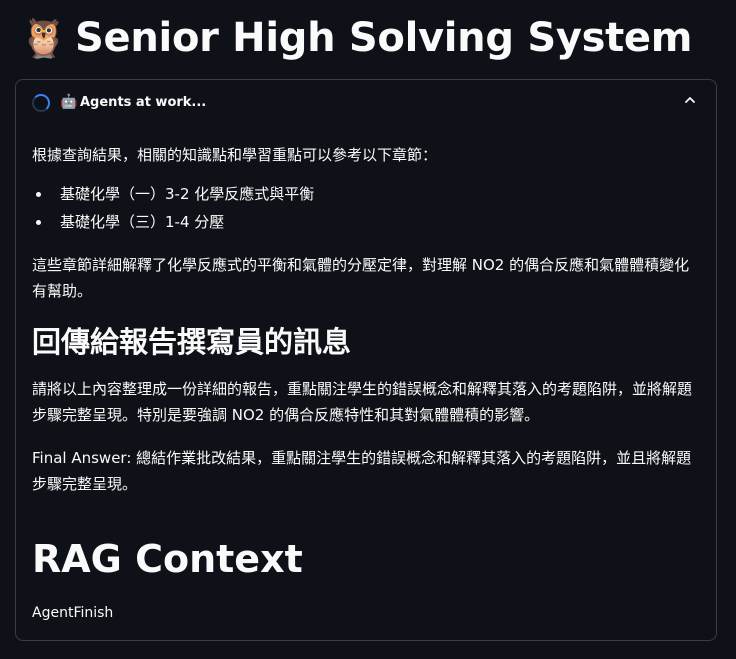 The image size is (736, 659). What do you see at coordinates (41, 103) in the screenshot?
I see `spinner-icon` at bounding box center [41, 103].